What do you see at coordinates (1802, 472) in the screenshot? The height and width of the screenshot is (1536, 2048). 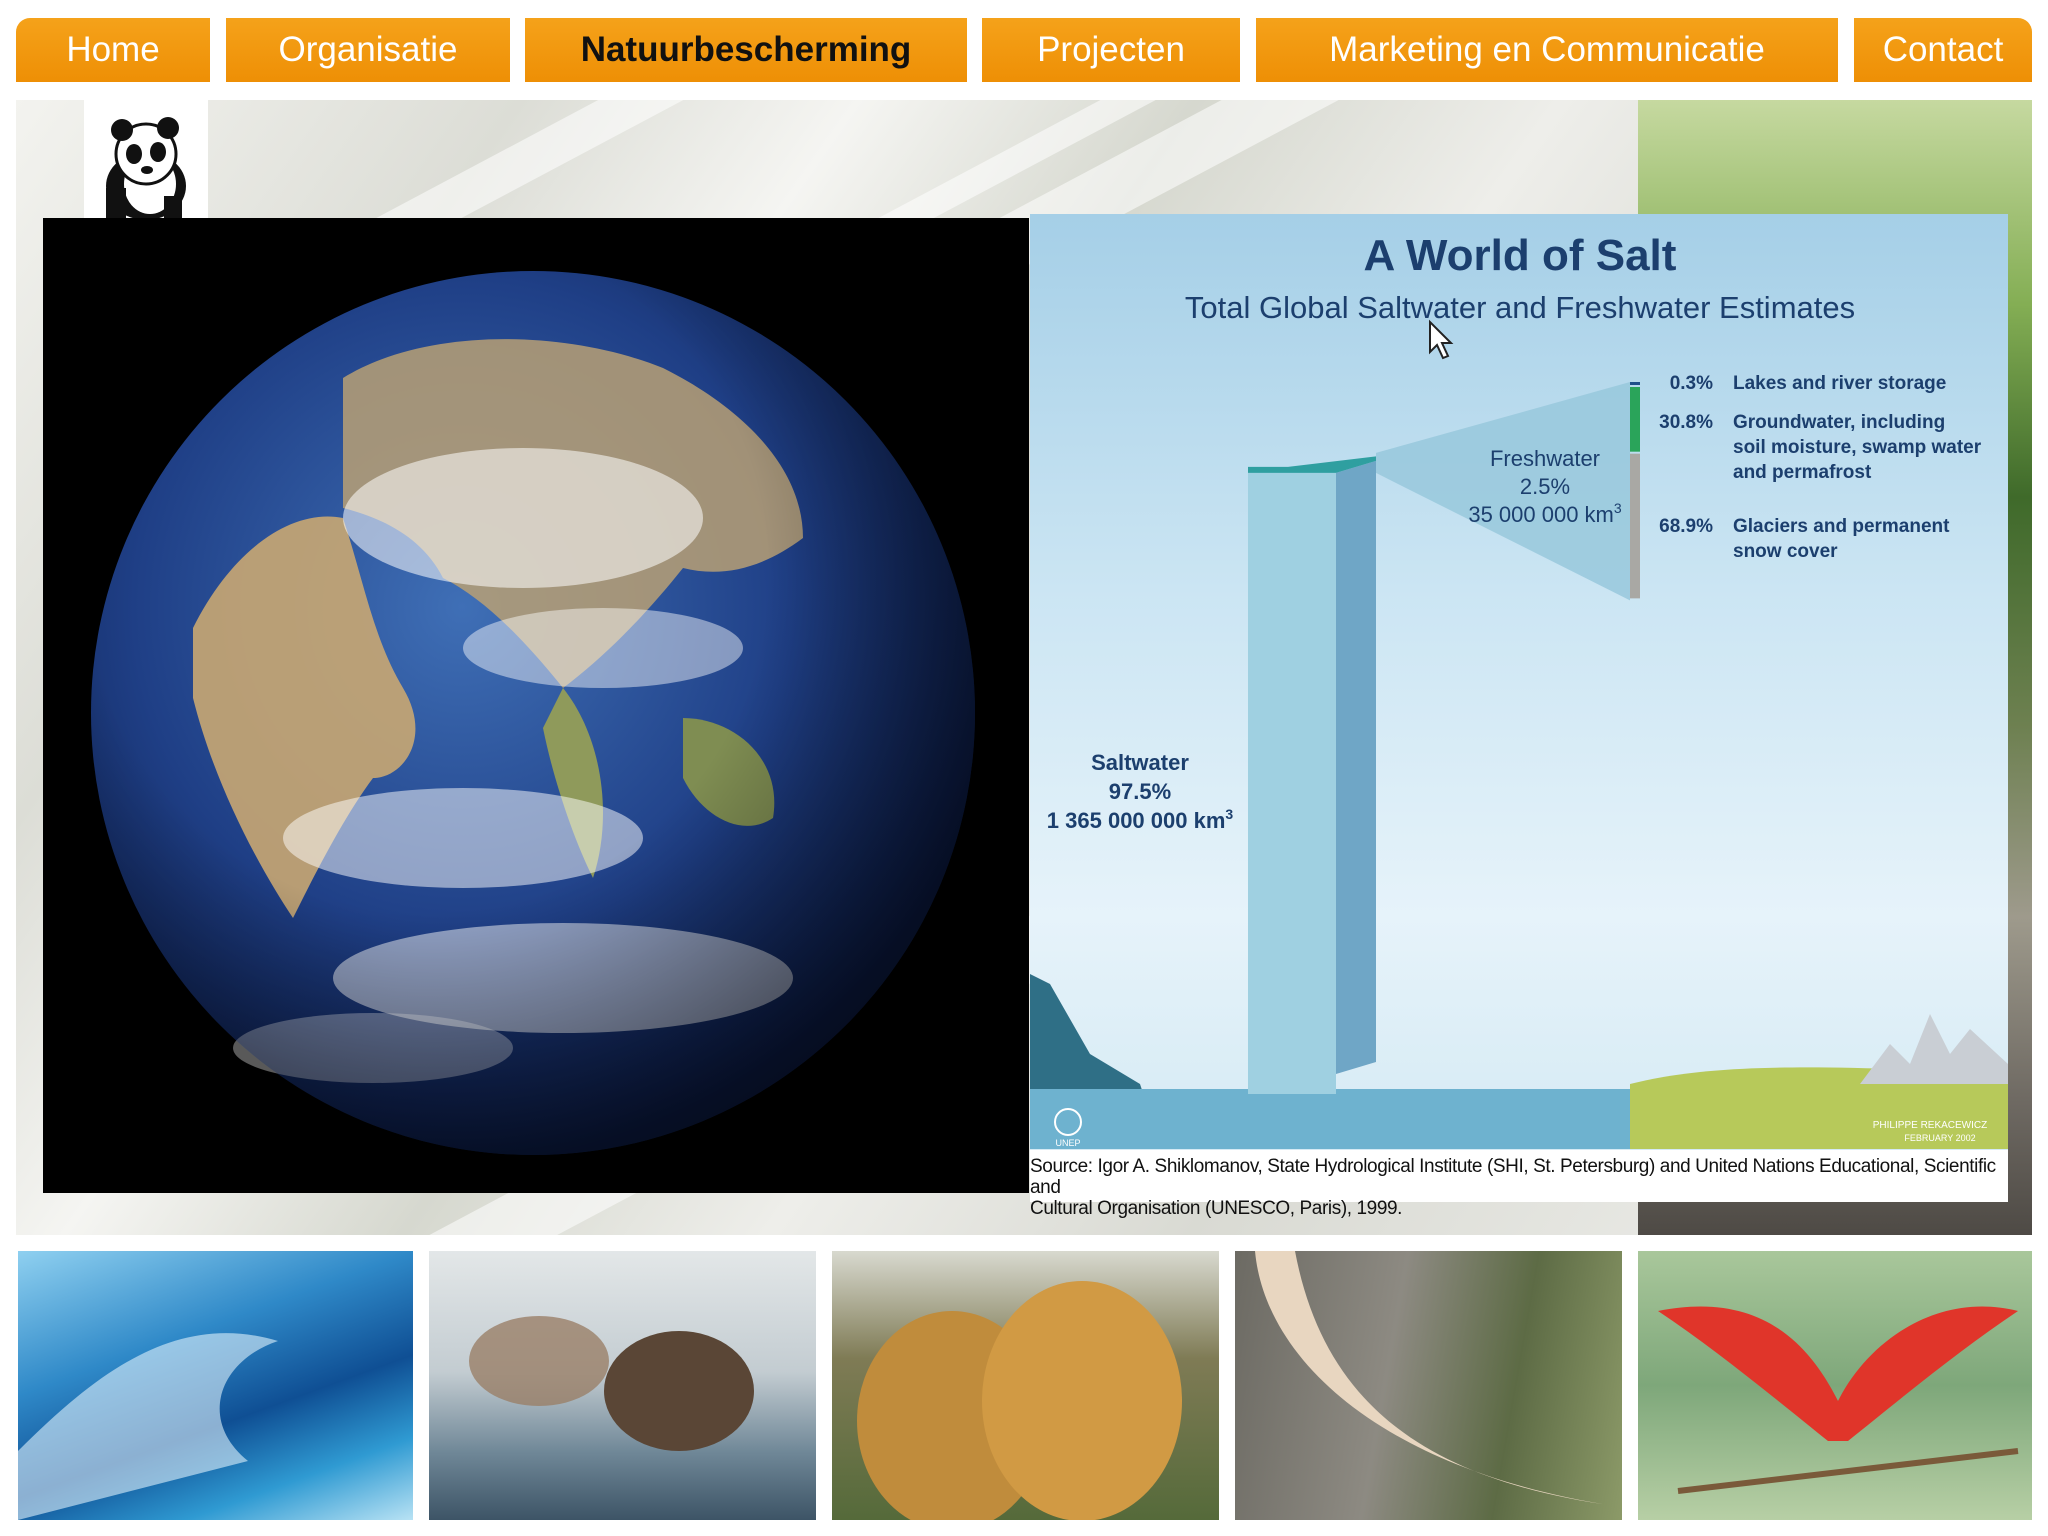 I see `groundwater-label-3: and permafrost` at bounding box center [1802, 472].